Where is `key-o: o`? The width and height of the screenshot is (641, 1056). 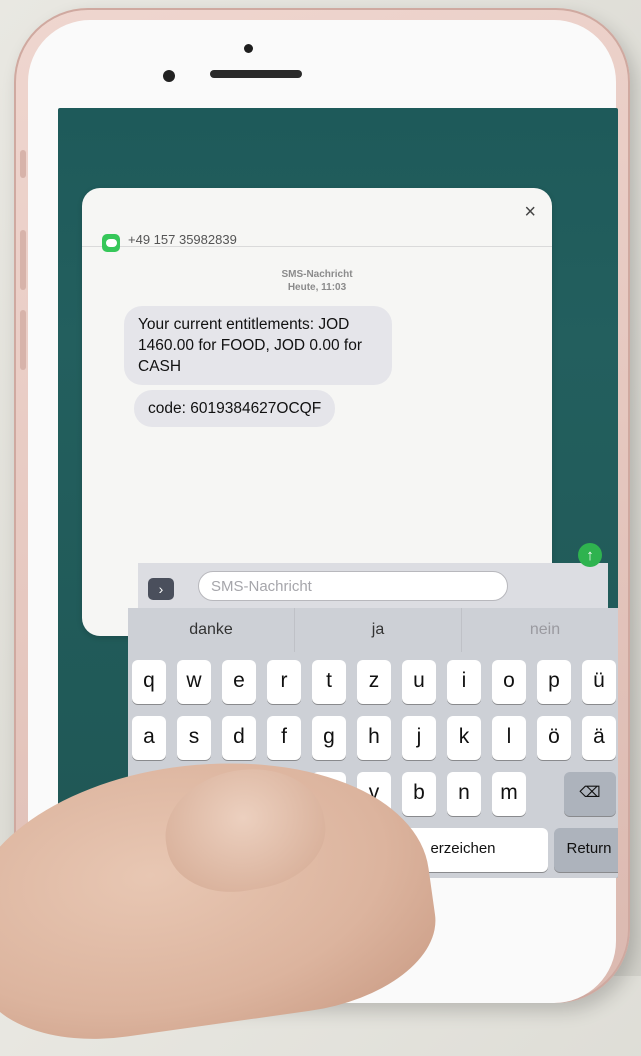 key-o: o is located at coordinates (509, 682).